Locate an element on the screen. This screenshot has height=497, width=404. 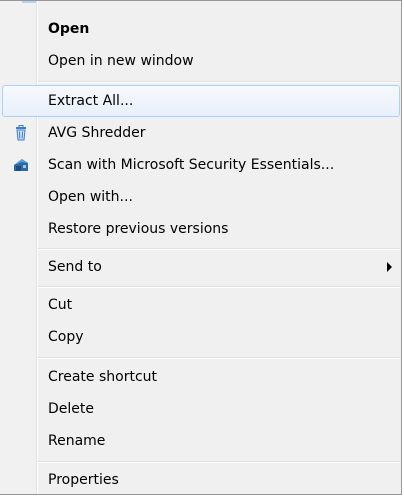
security-essentials-house-icon is located at coordinates (21, 165).